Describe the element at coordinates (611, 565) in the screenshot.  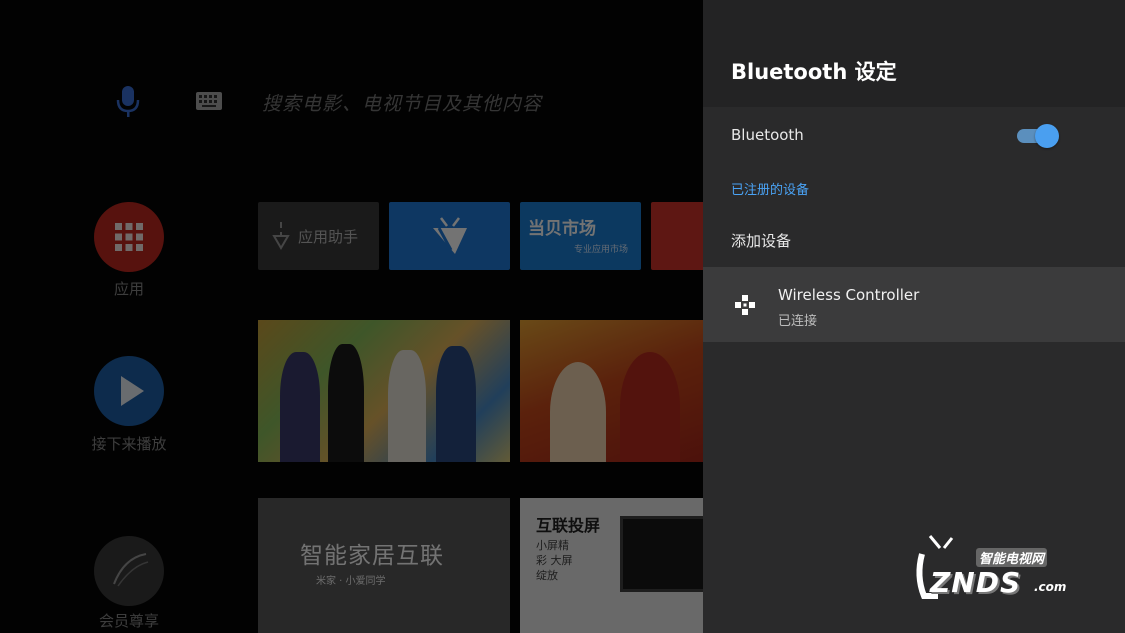
I see `poster-screen-cast: 互联投屏 小屏精彩 大屏绽放` at that location.